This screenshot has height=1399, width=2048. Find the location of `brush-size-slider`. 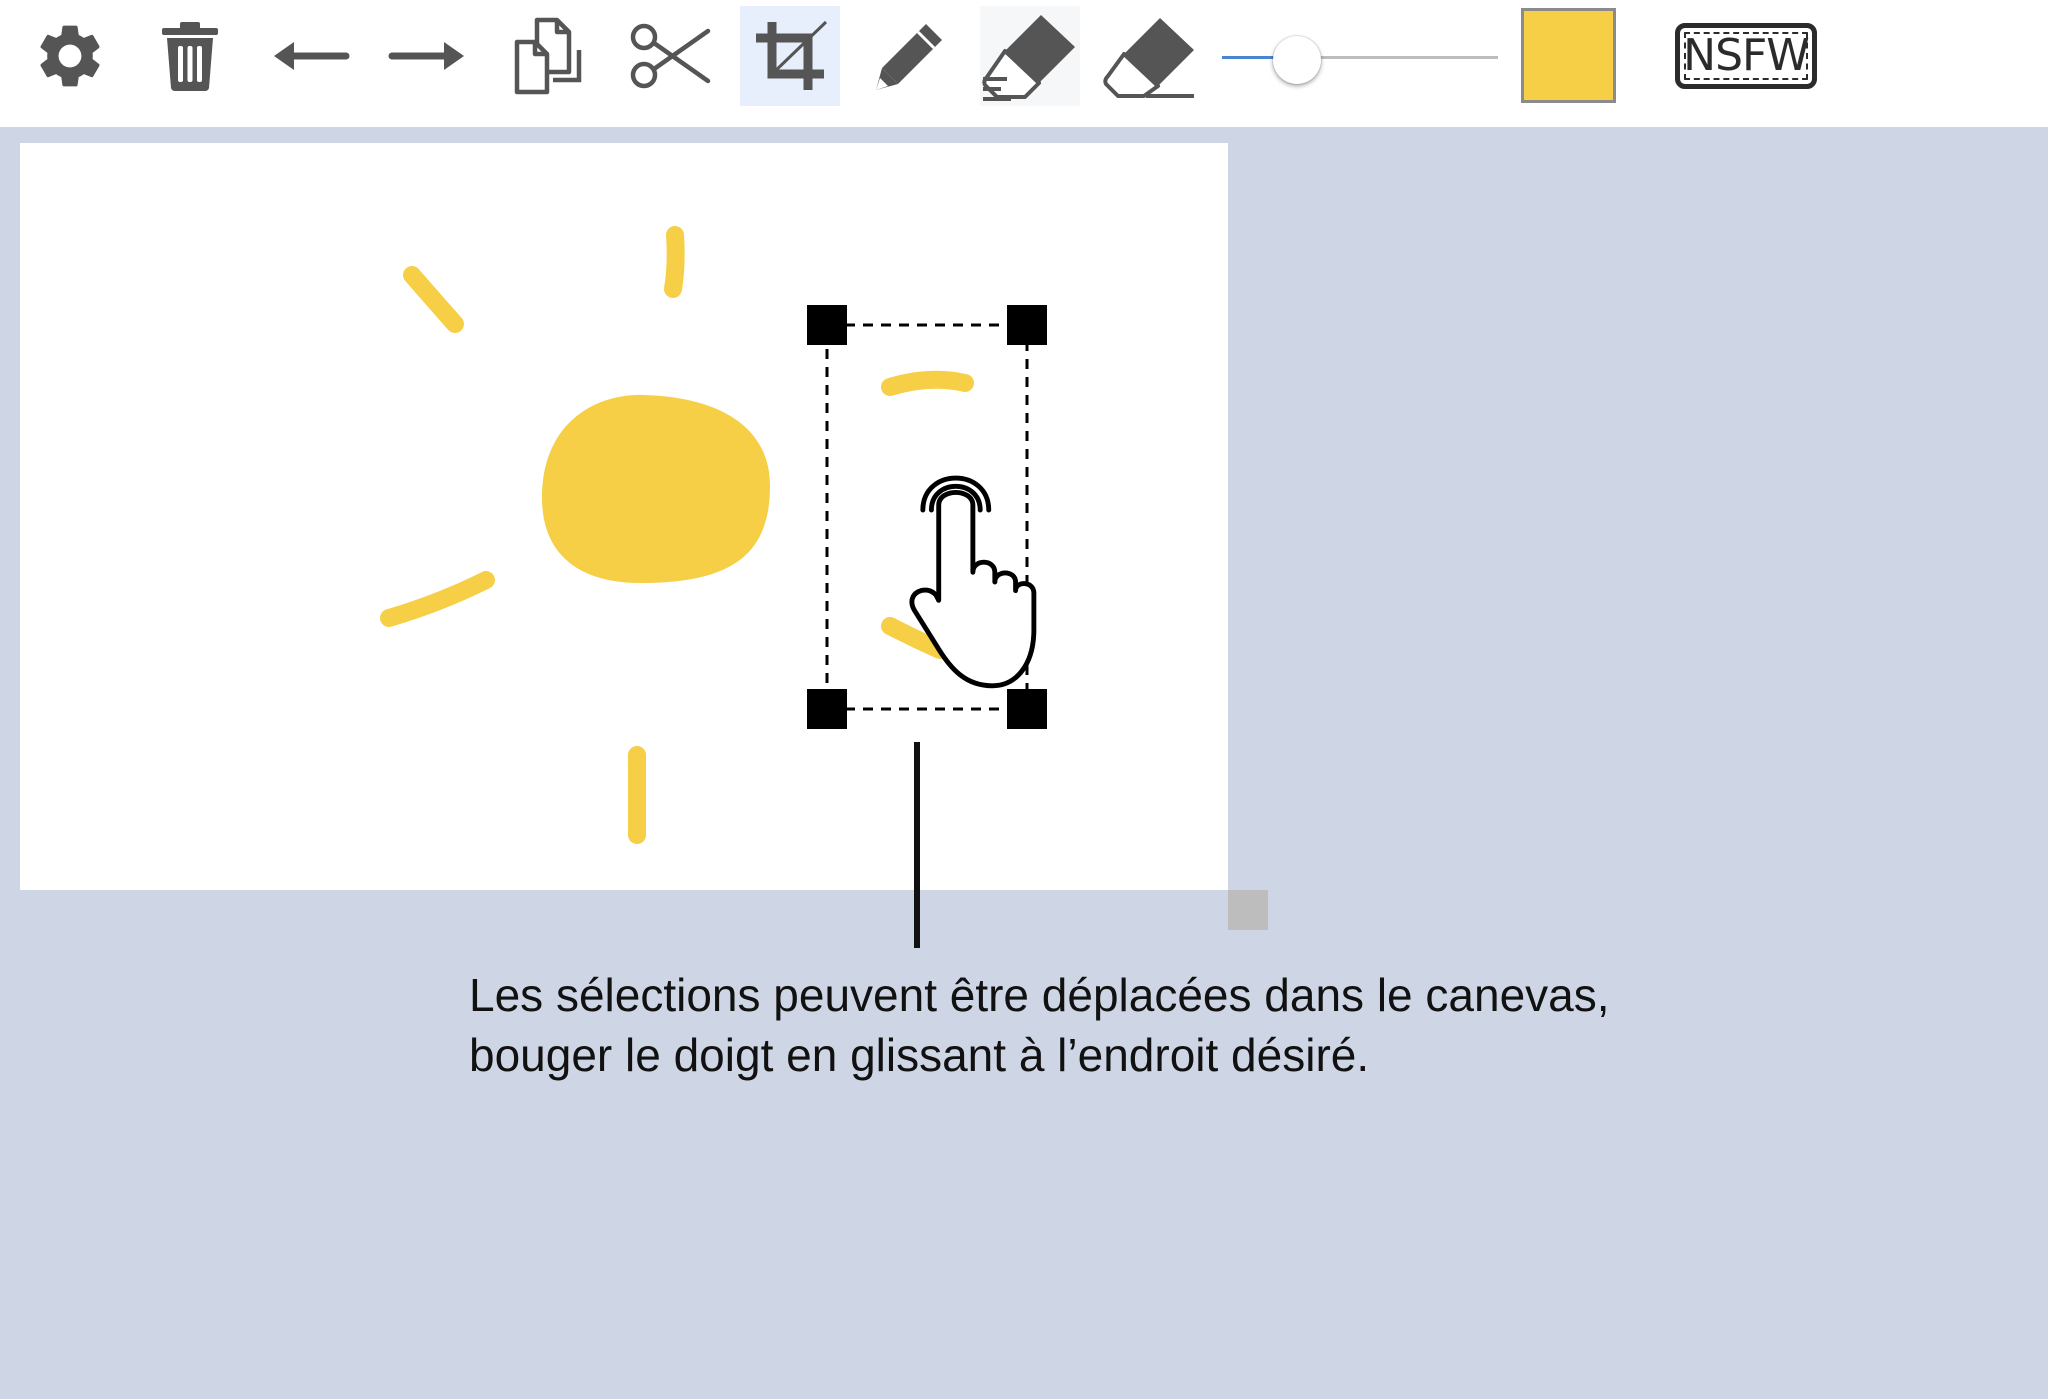

brush-size-slider is located at coordinates (1360, 60).